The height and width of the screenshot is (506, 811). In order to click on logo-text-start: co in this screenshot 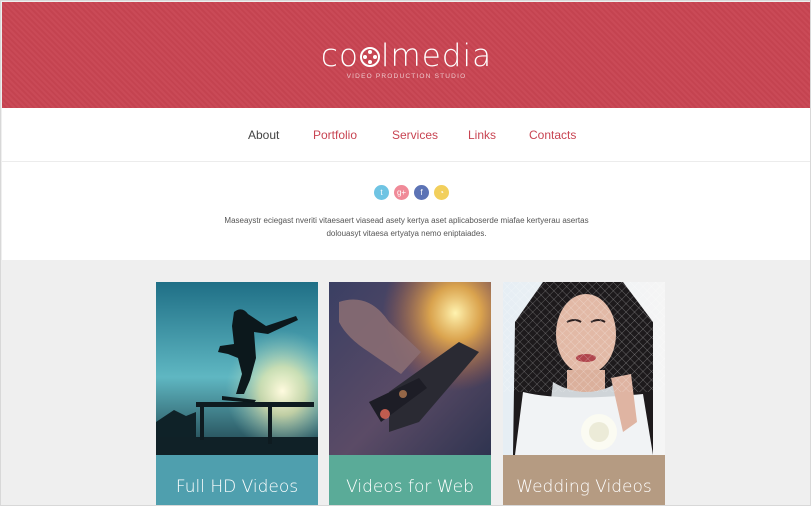, I will do `click(339, 56)`.